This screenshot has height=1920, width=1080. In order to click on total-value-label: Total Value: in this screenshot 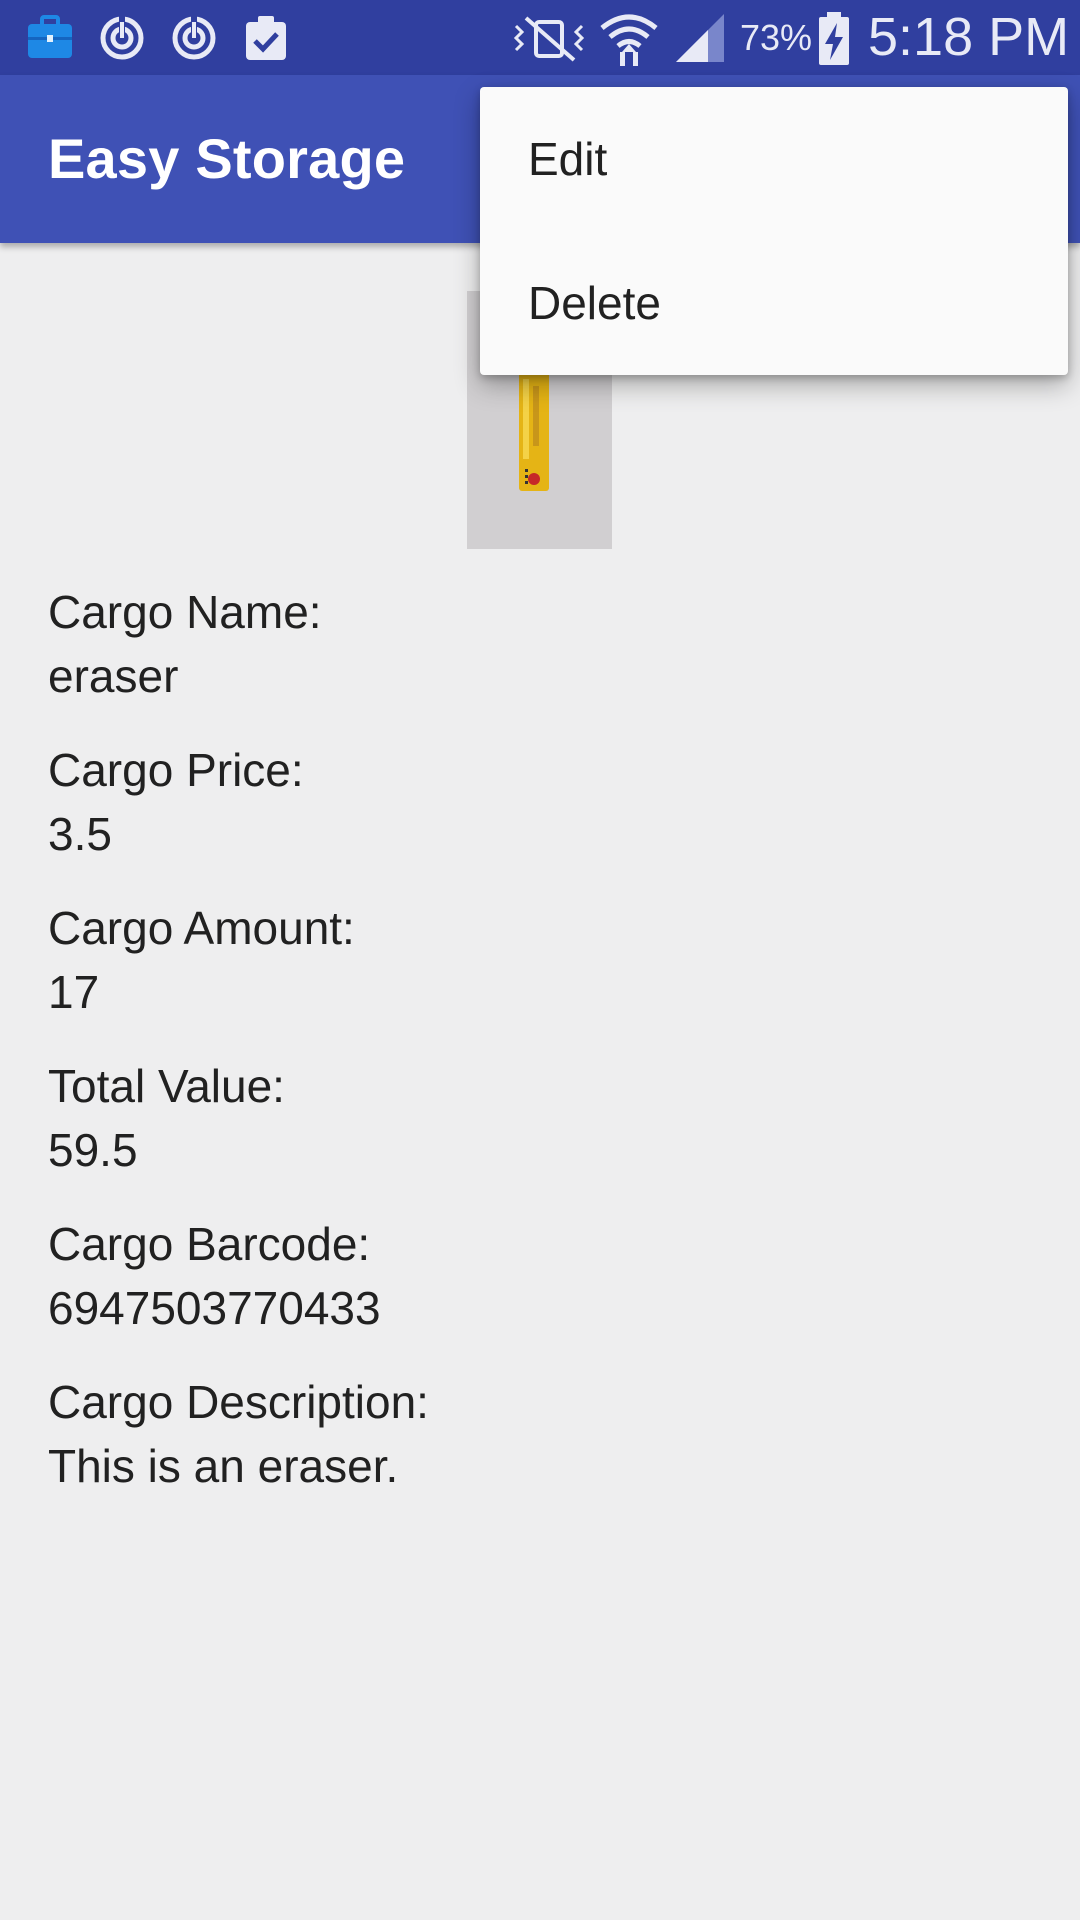, I will do `click(166, 1086)`.